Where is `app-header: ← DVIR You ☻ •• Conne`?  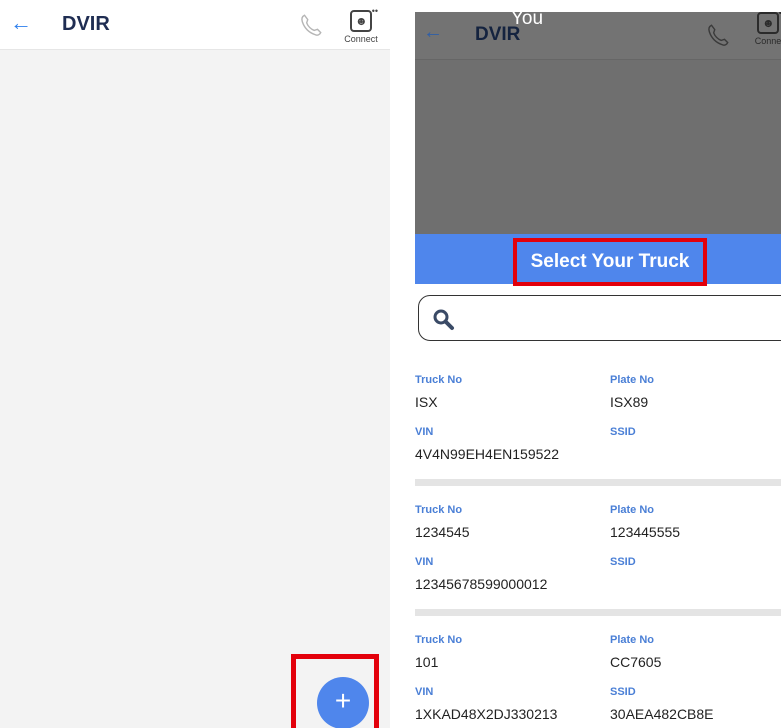 app-header: ← DVIR You ☻ •• Conne is located at coordinates (598, 36).